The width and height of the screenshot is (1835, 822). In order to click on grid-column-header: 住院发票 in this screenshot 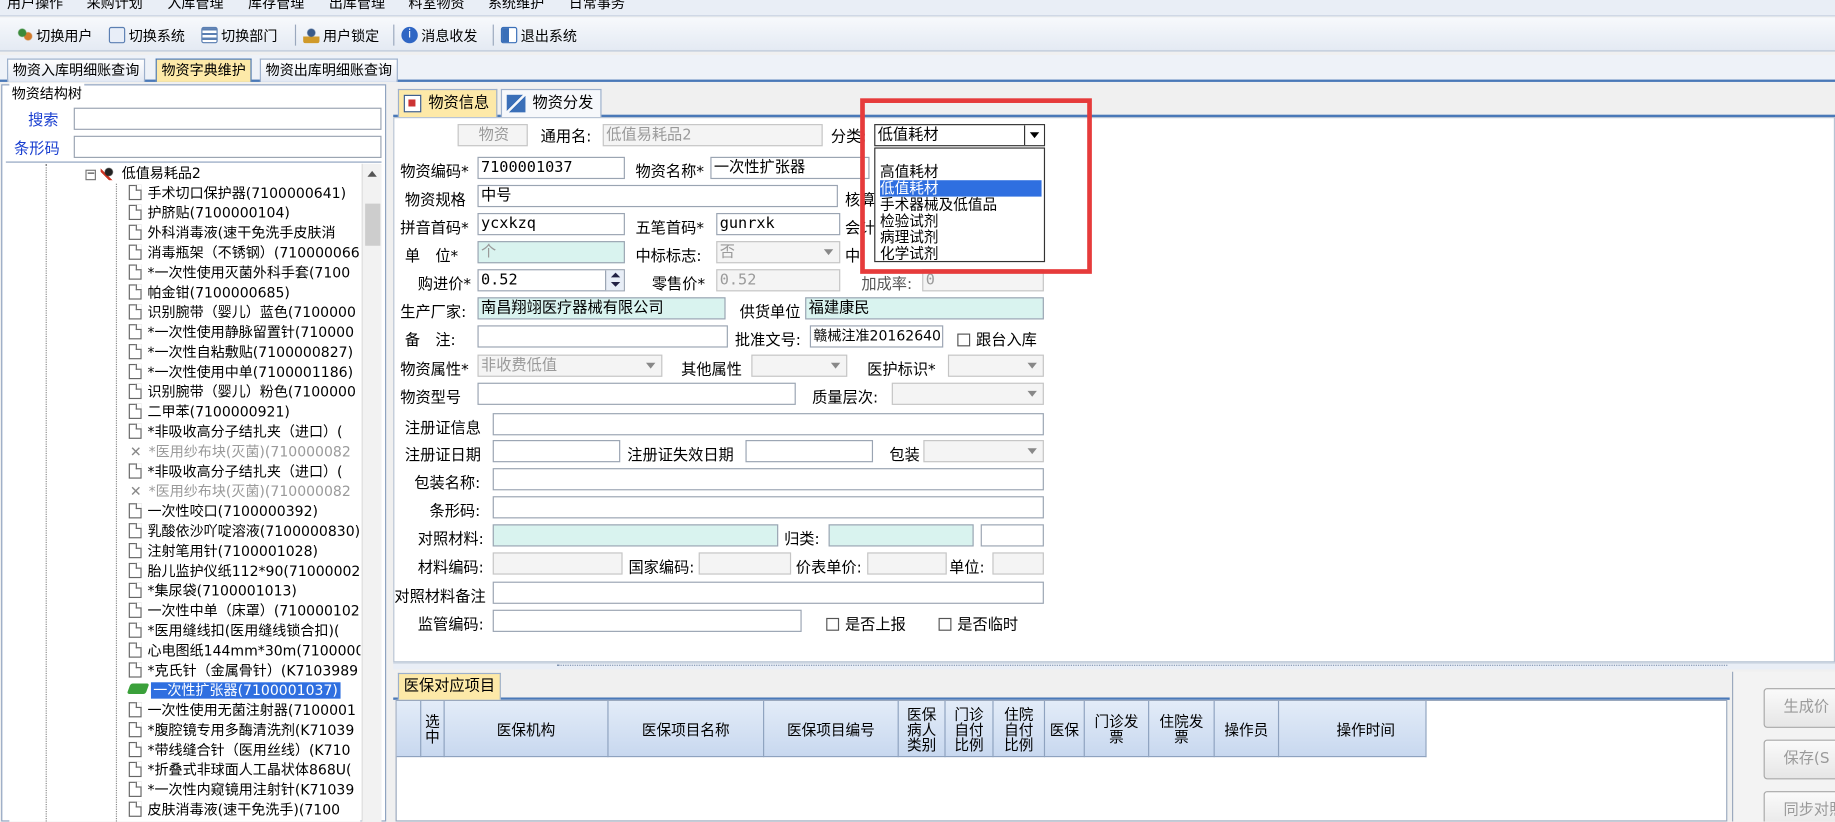, I will do `click(1181, 729)`.